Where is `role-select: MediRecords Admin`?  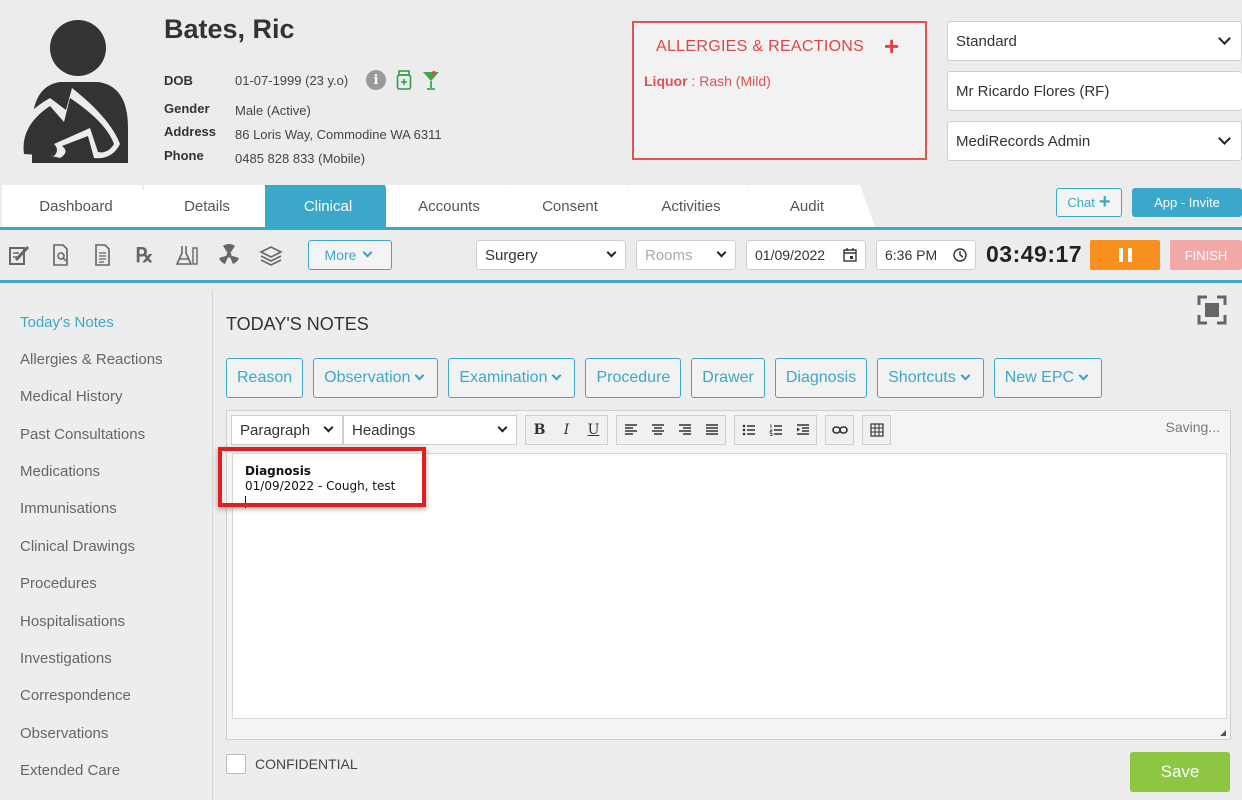
role-select: MediRecords Admin is located at coordinates (1094, 141).